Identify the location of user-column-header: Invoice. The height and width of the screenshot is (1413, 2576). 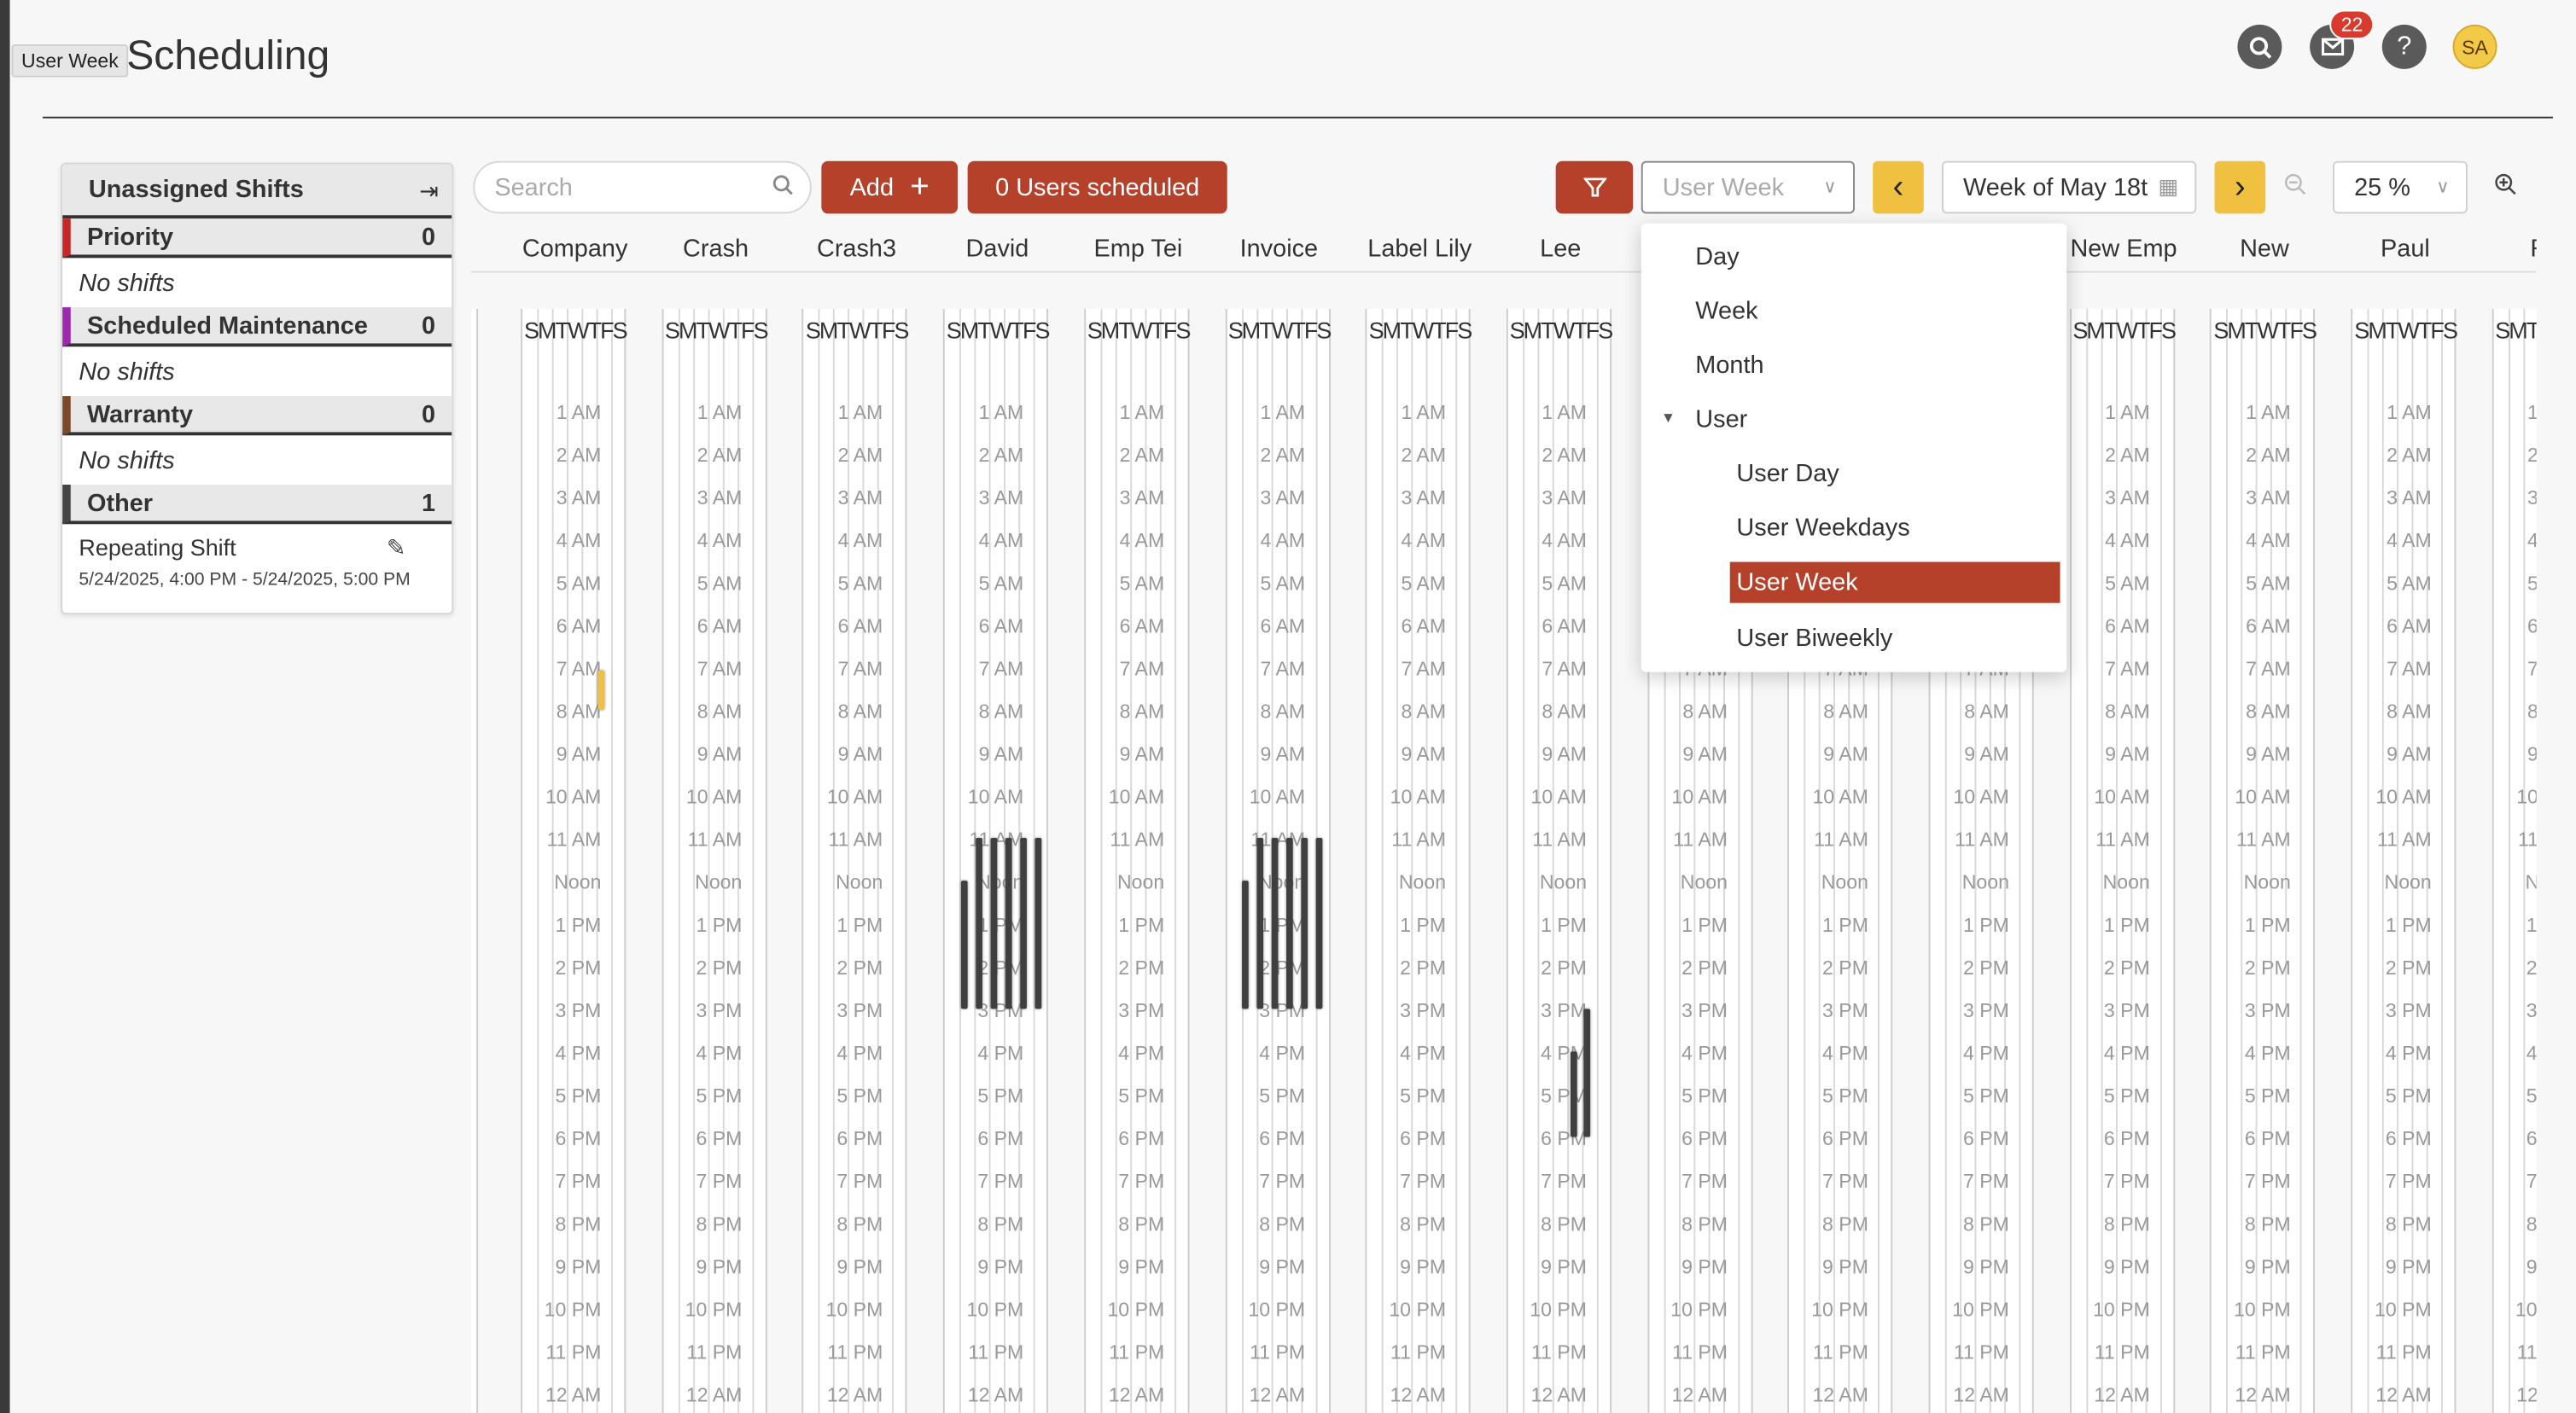
(1279, 249).